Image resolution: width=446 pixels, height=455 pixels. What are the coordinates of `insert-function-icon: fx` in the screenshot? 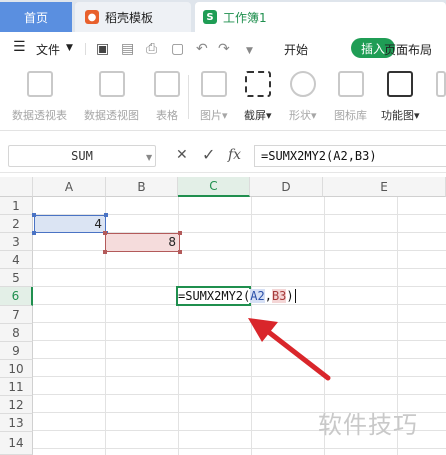 It's located at (234, 155).